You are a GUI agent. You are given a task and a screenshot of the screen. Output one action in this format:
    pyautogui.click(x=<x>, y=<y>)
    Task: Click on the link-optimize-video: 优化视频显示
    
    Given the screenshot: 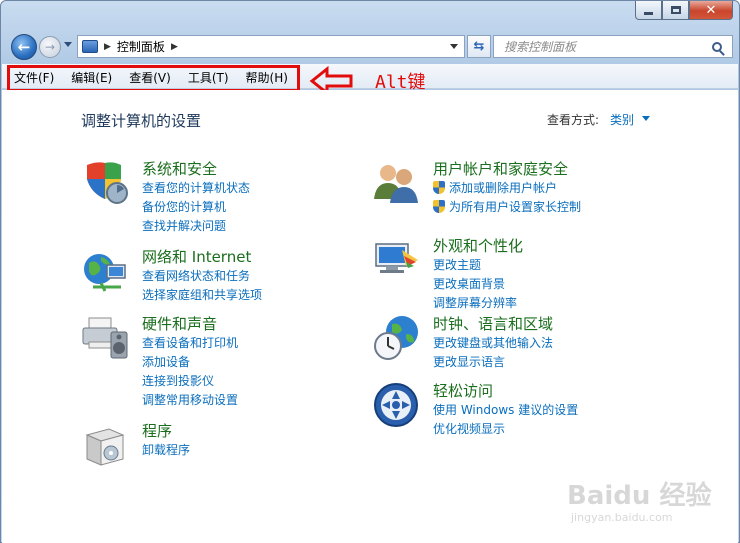 What is the action you would take?
    pyautogui.click(x=505, y=429)
    